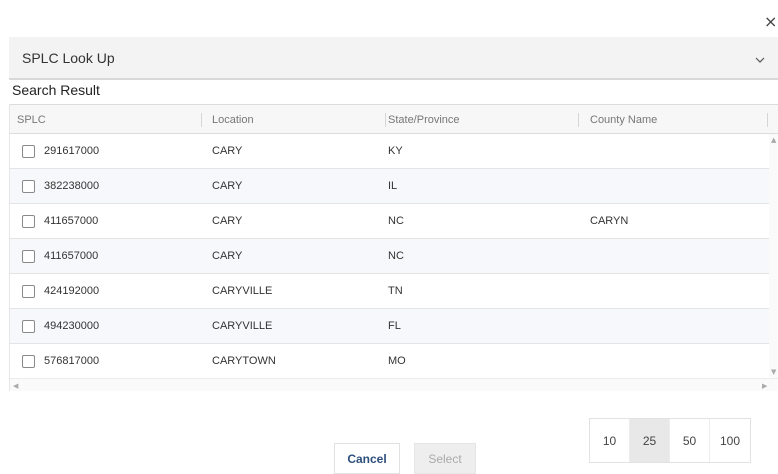 The width and height of the screenshot is (778, 474). Describe the element at coordinates (397, 361) in the screenshot. I see `cell-state: MO` at that location.